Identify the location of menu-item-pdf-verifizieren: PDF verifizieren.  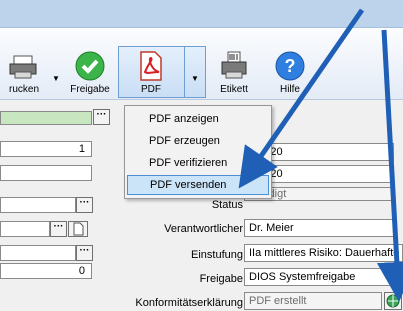
(198, 163).